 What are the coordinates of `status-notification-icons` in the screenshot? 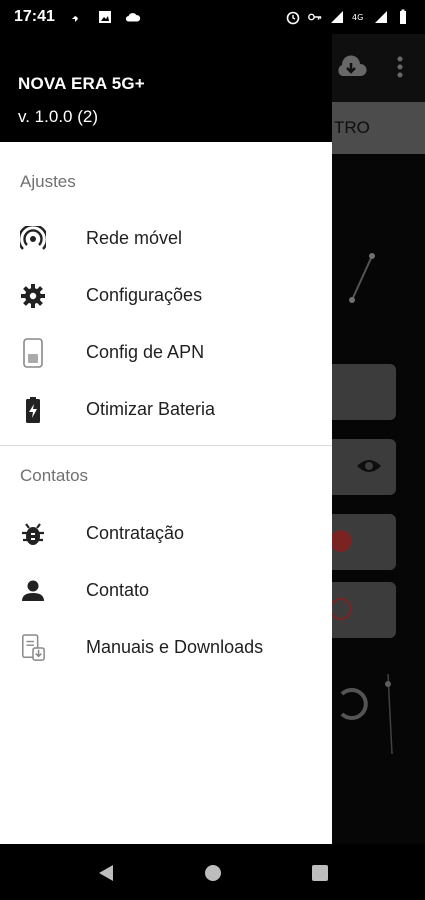 It's located at (105, 17).